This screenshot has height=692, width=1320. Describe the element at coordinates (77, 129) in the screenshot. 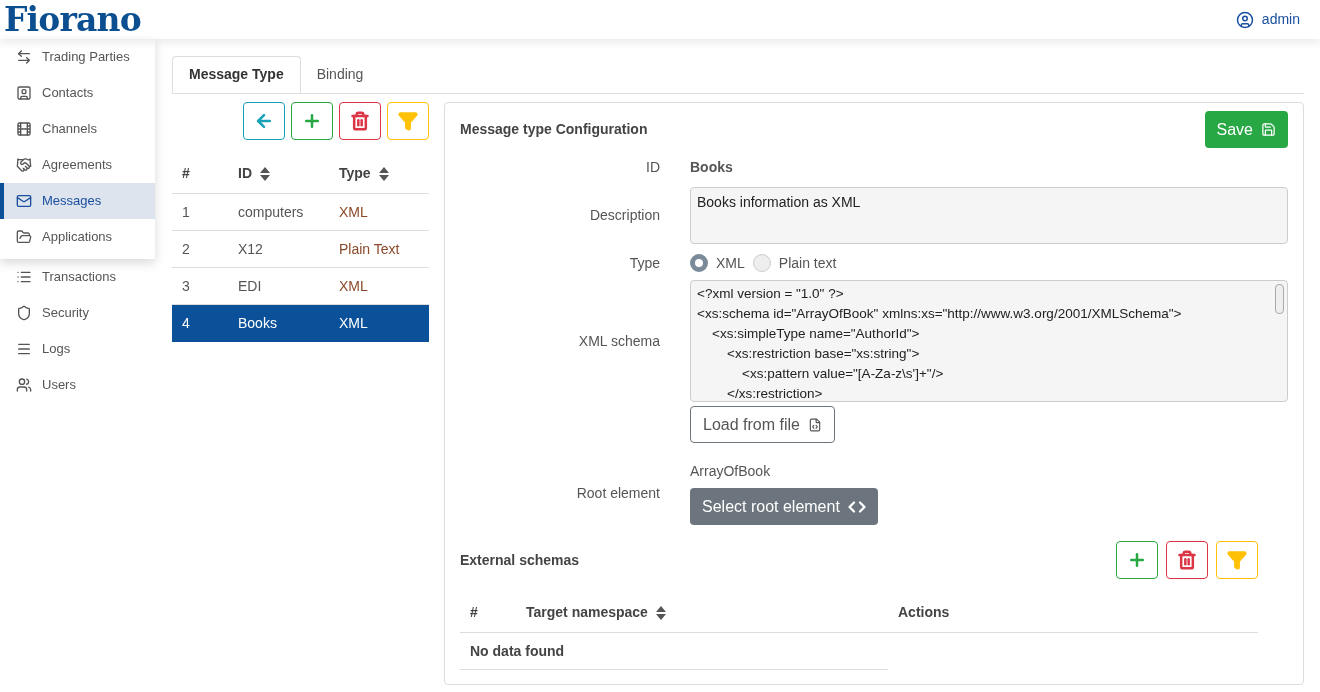

I see `sidebar-item: Channels` at that location.